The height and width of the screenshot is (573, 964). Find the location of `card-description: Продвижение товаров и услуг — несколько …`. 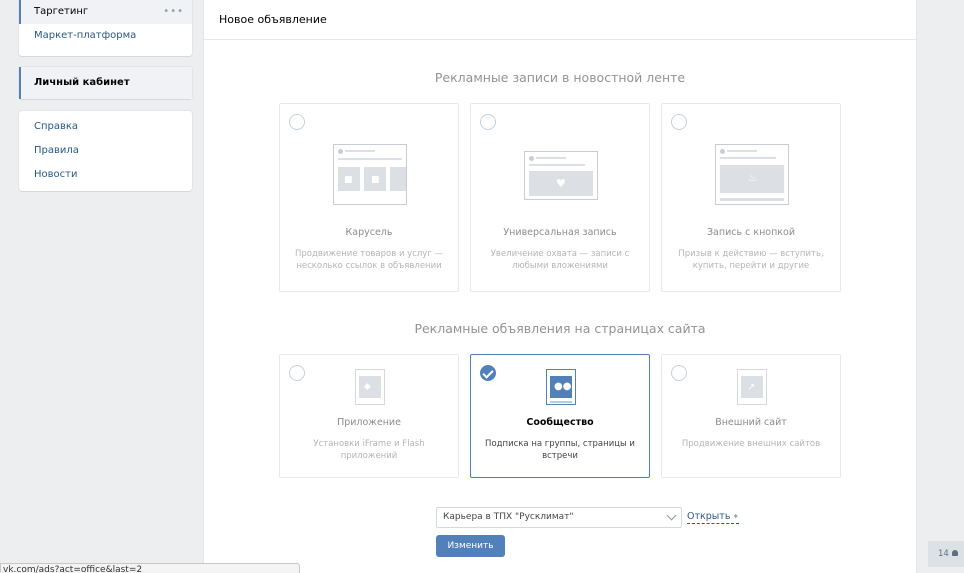

card-description: Продвижение товаров и услуг — несколько … is located at coordinates (369, 260).